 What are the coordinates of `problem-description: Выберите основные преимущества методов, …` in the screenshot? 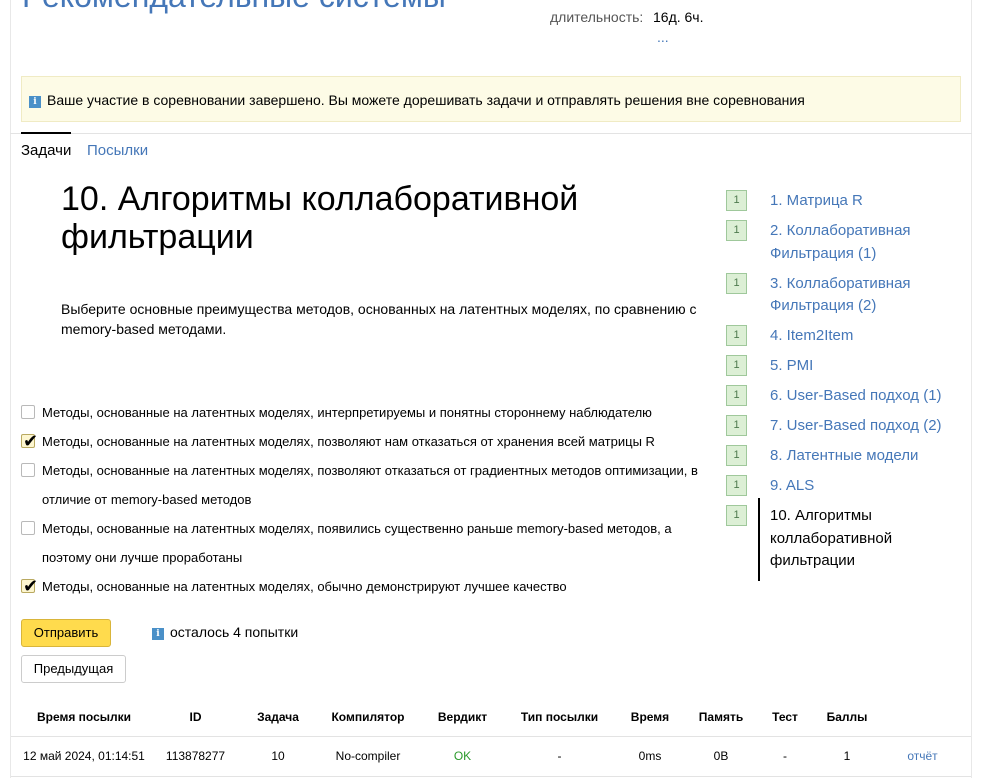 It's located at (379, 319).